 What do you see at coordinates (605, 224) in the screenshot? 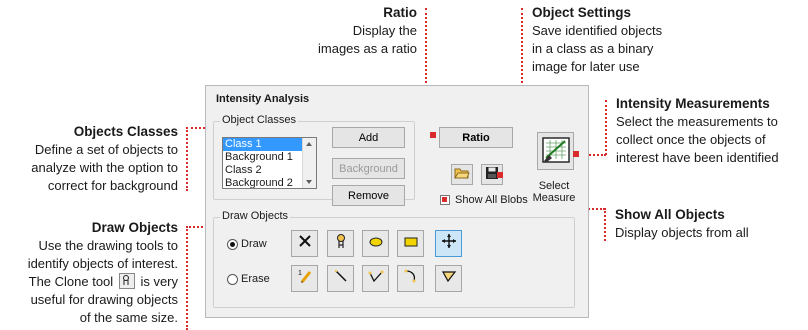
I see `show-all-leader-line` at bounding box center [605, 224].